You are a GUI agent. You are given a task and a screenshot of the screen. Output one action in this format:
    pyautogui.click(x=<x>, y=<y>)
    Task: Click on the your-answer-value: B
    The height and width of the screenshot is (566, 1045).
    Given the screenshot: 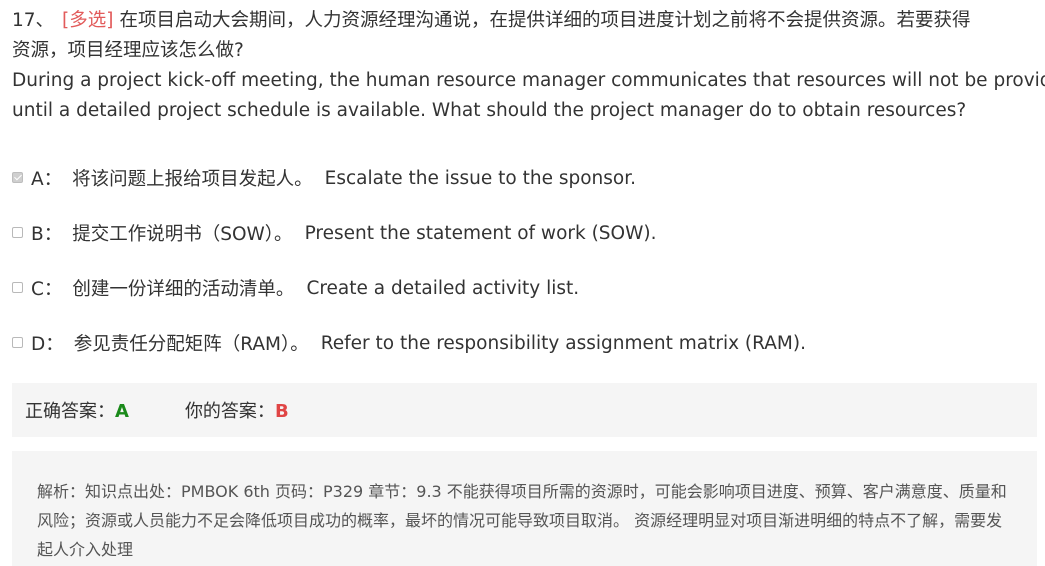 What is the action you would take?
    pyautogui.click(x=281, y=411)
    